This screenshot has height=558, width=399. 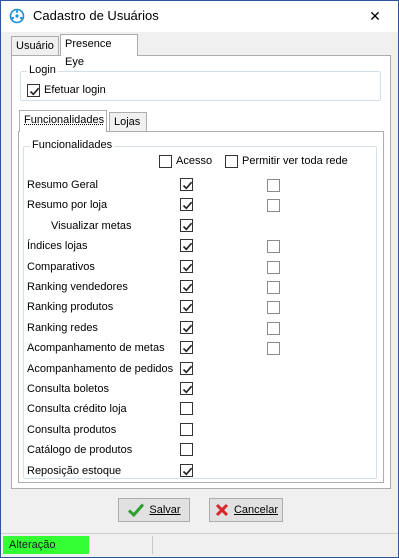 I want to click on acesso-select-all-checkbox, so click(x=165, y=161).